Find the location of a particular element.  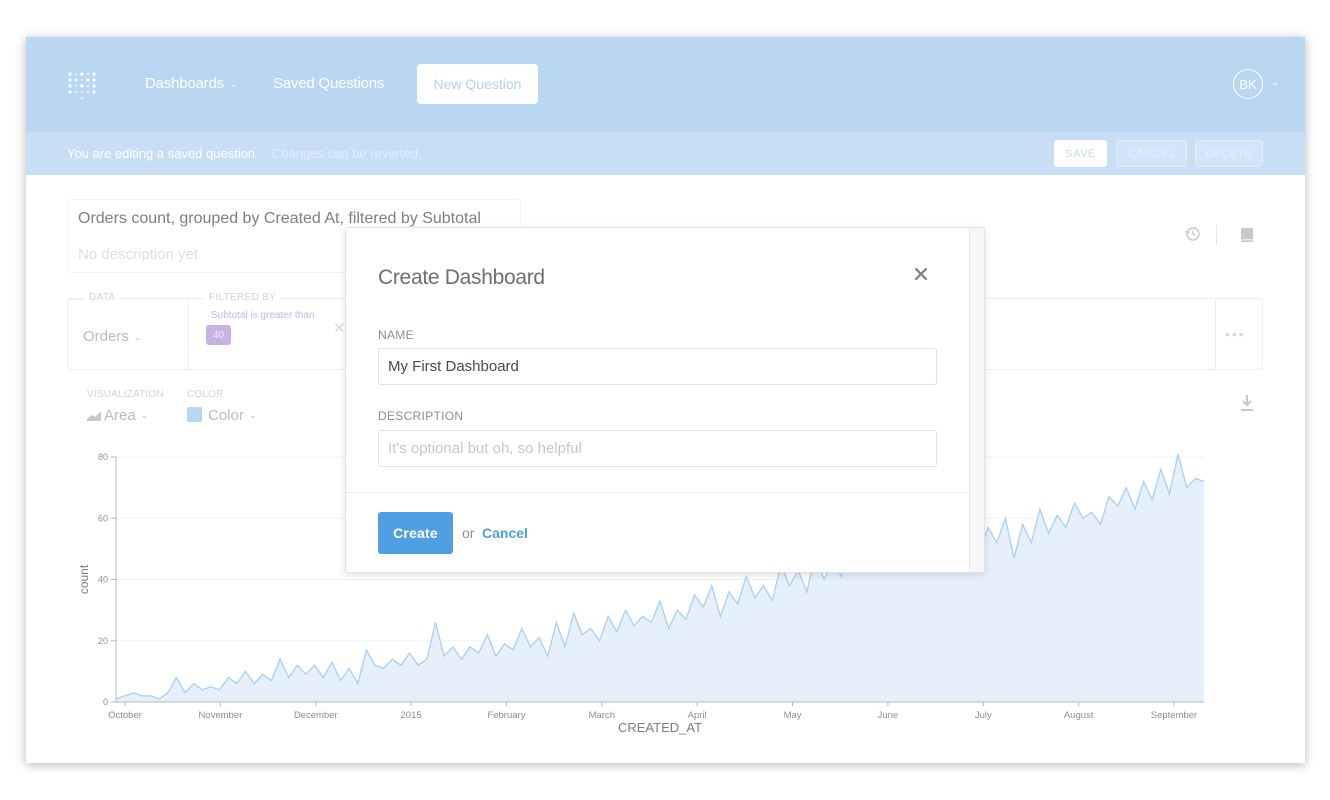

x-tick-label: February is located at coordinates (506, 715).